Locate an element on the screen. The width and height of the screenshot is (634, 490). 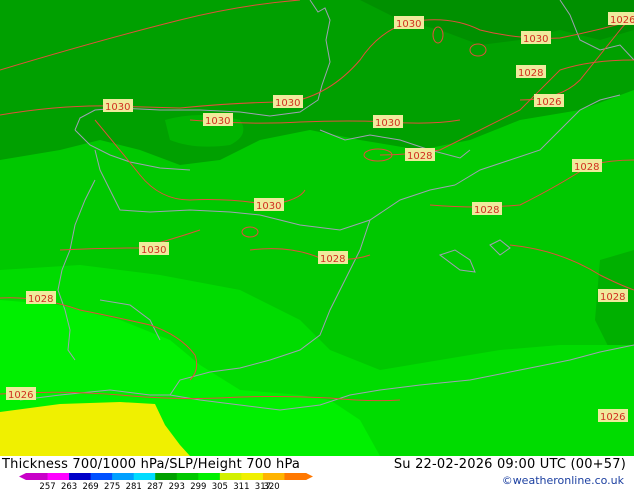
valid-time: Su 22-02-2026 09:00 UTC (00+57) is located at coordinates (509, 464).